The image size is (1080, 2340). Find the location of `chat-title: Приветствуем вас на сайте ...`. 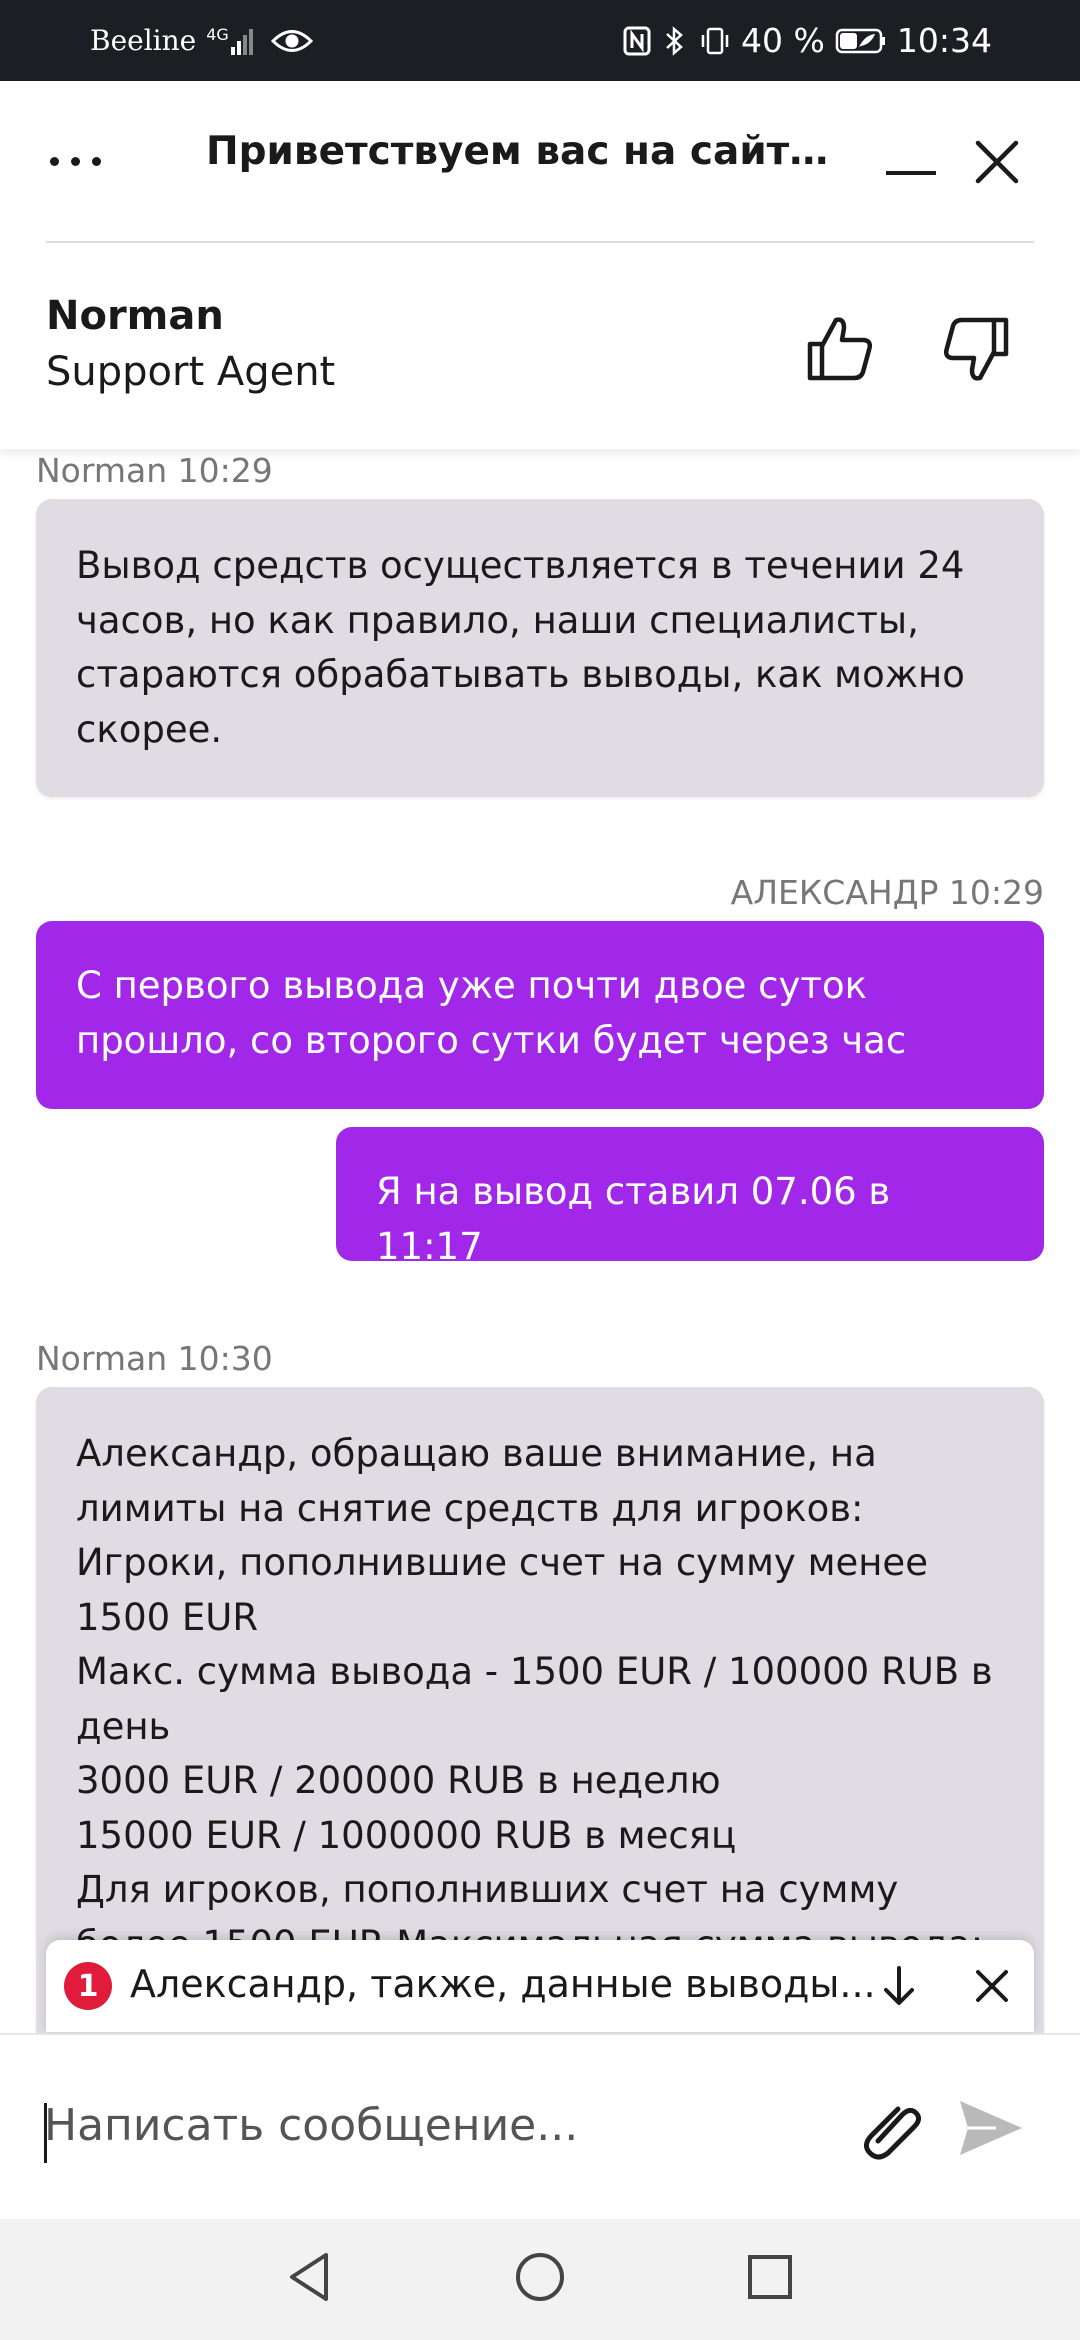

chat-title: Приветствуем вас на сайте ... is located at coordinates (526, 151).